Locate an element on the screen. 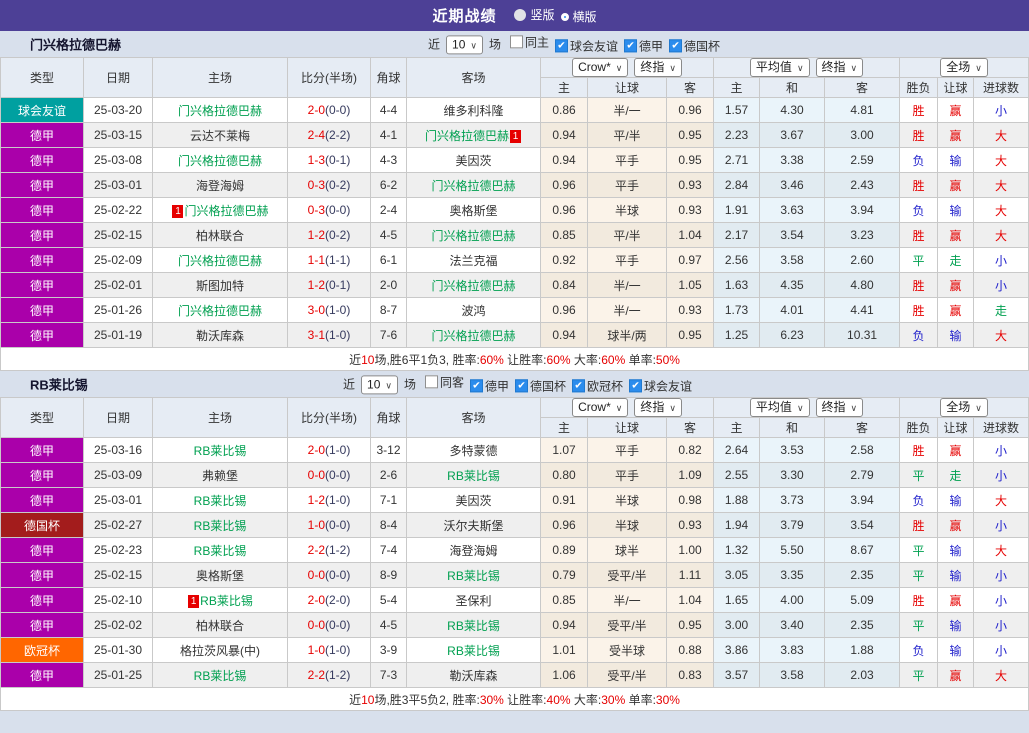  team-name-link: 多特蒙德 is located at coordinates (473, 451).